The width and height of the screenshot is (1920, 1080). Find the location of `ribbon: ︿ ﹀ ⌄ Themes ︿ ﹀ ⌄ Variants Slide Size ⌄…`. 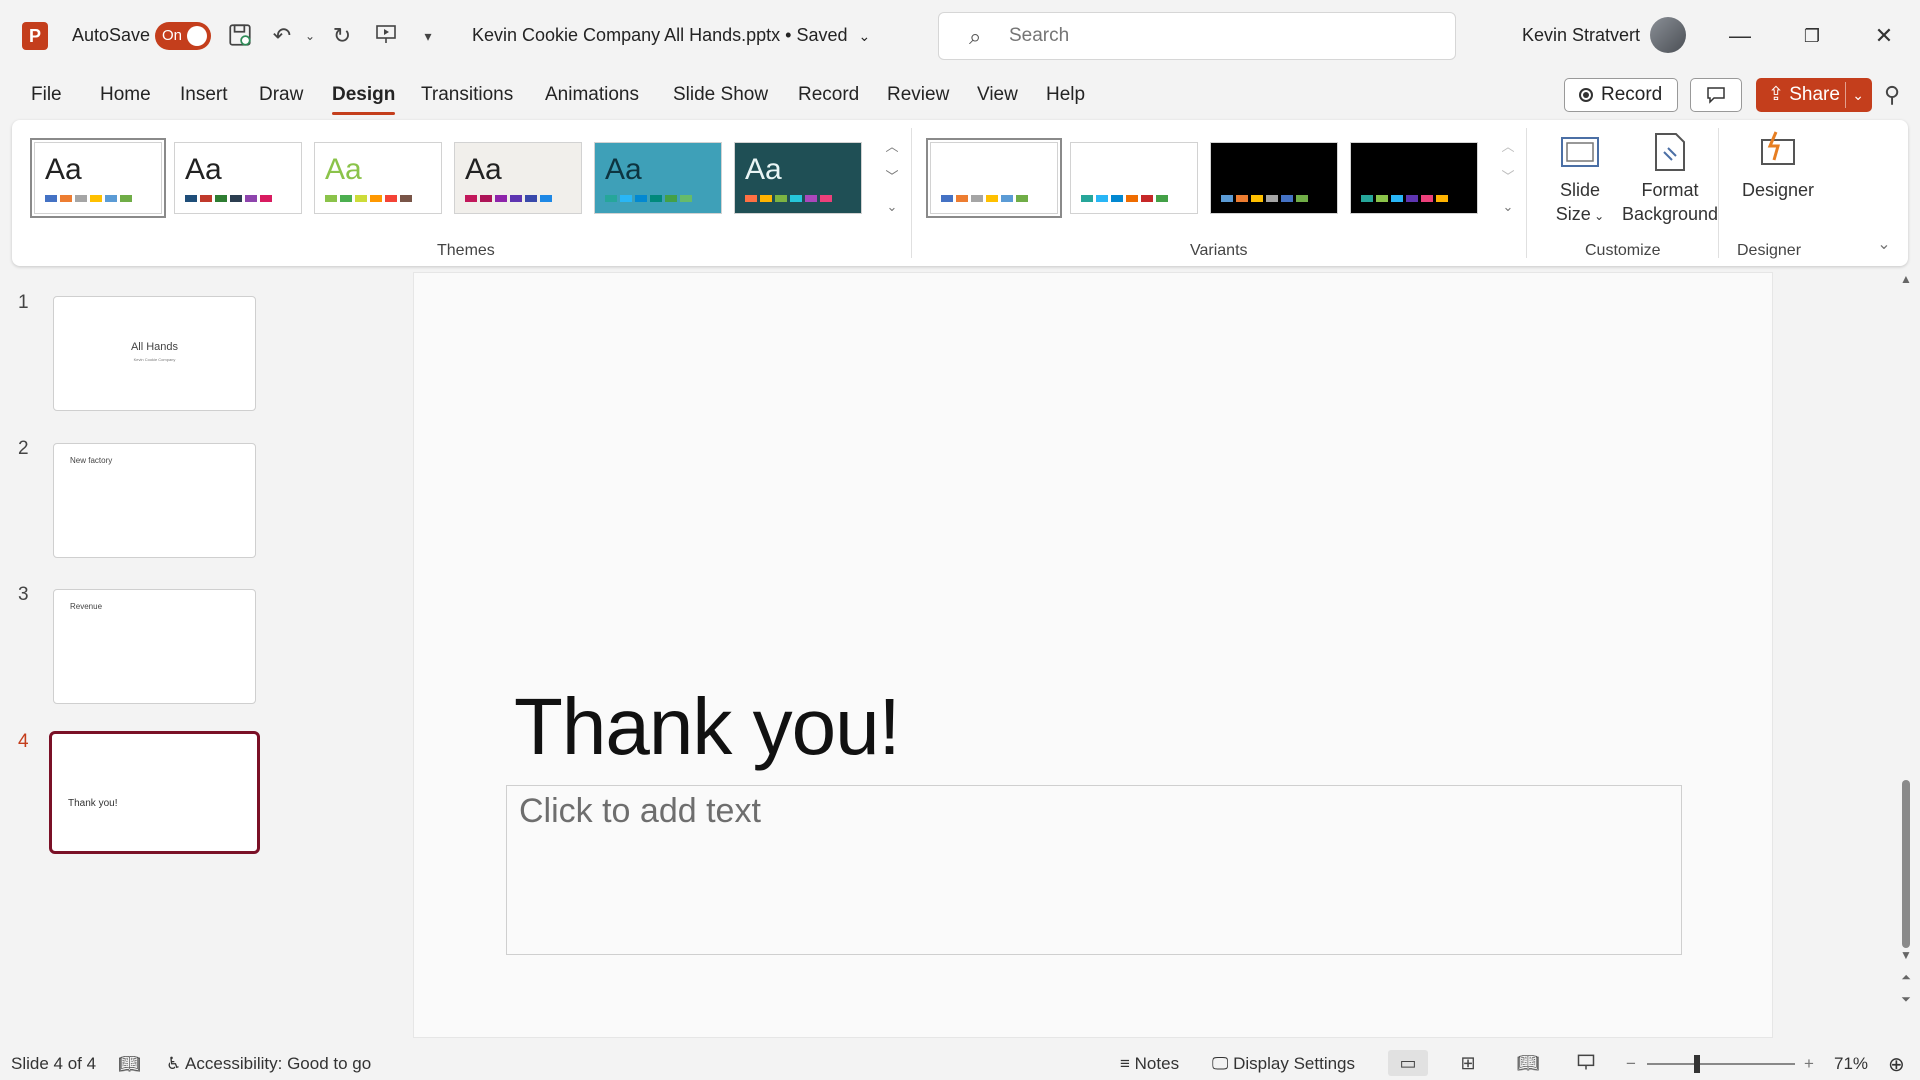

ribbon: ︿ ﹀ ⌄ Themes ︿ ﹀ ⌄ Variants Slide Size ⌄… is located at coordinates (960, 193).